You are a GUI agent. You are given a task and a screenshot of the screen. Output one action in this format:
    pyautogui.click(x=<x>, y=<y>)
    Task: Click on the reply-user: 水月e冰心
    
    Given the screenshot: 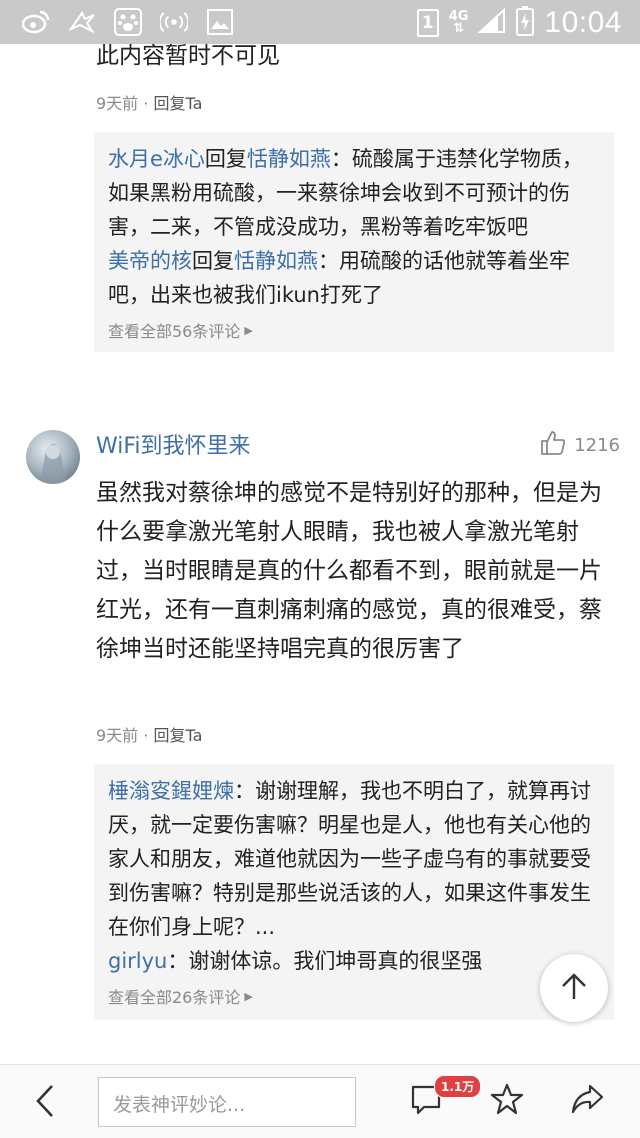 What is the action you would take?
    pyautogui.click(x=156, y=159)
    